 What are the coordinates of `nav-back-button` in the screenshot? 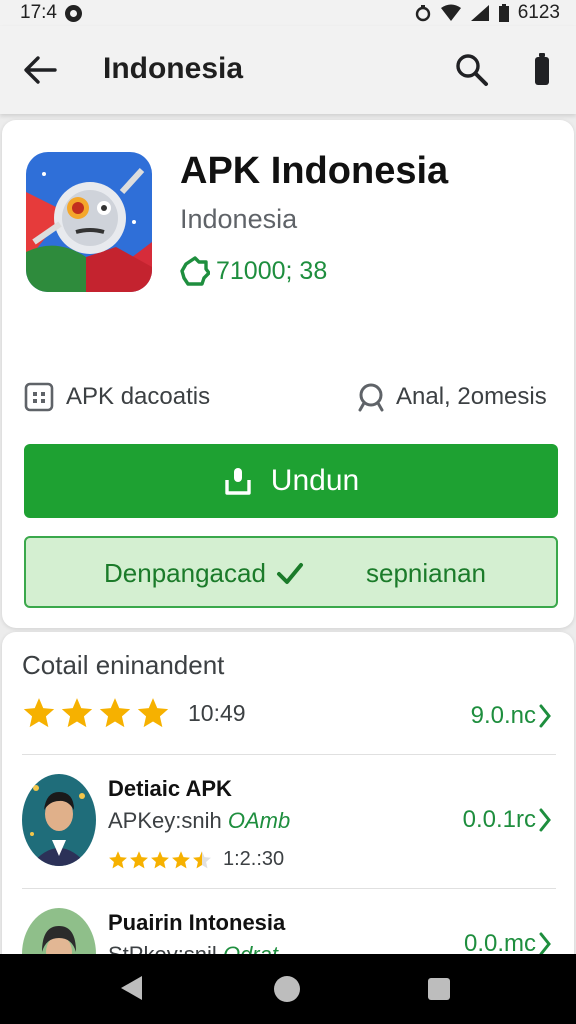 It's located at (131, 990).